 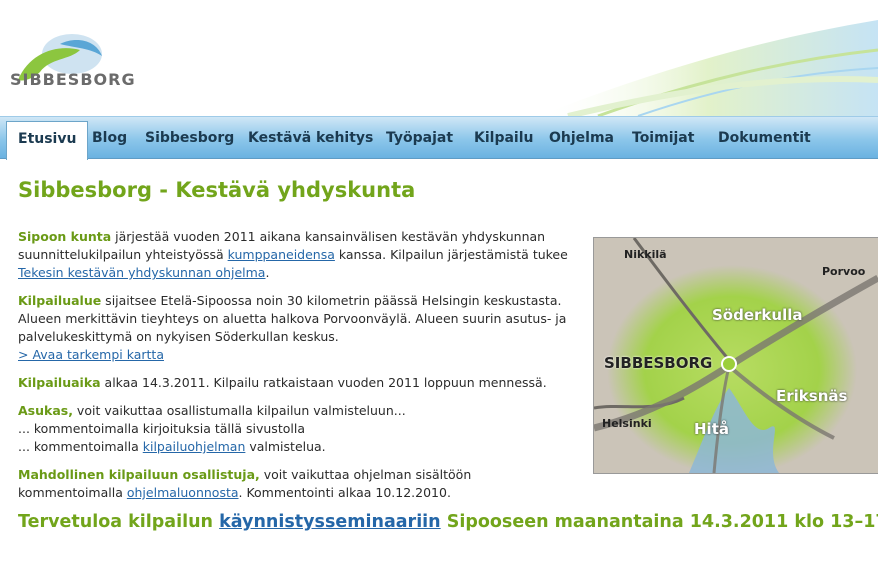 I want to click on nav-tab-kestava-kehitys: Kestävä kehitys, so click(x=310, y=138).